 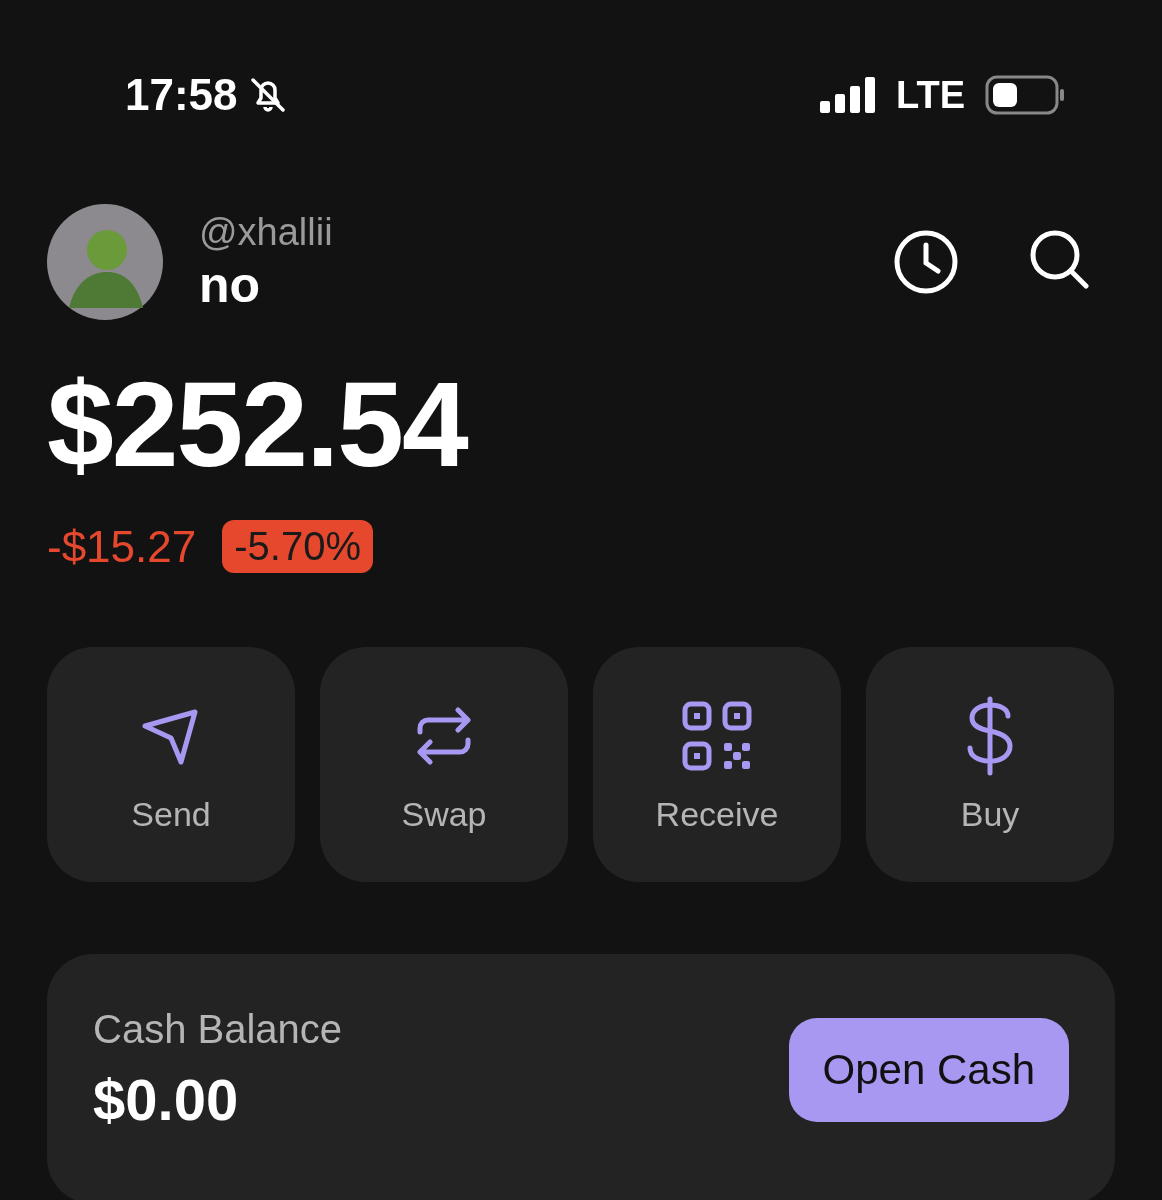 I want to click on cash-label: Cash Balance, so click(x=218, y=1029).